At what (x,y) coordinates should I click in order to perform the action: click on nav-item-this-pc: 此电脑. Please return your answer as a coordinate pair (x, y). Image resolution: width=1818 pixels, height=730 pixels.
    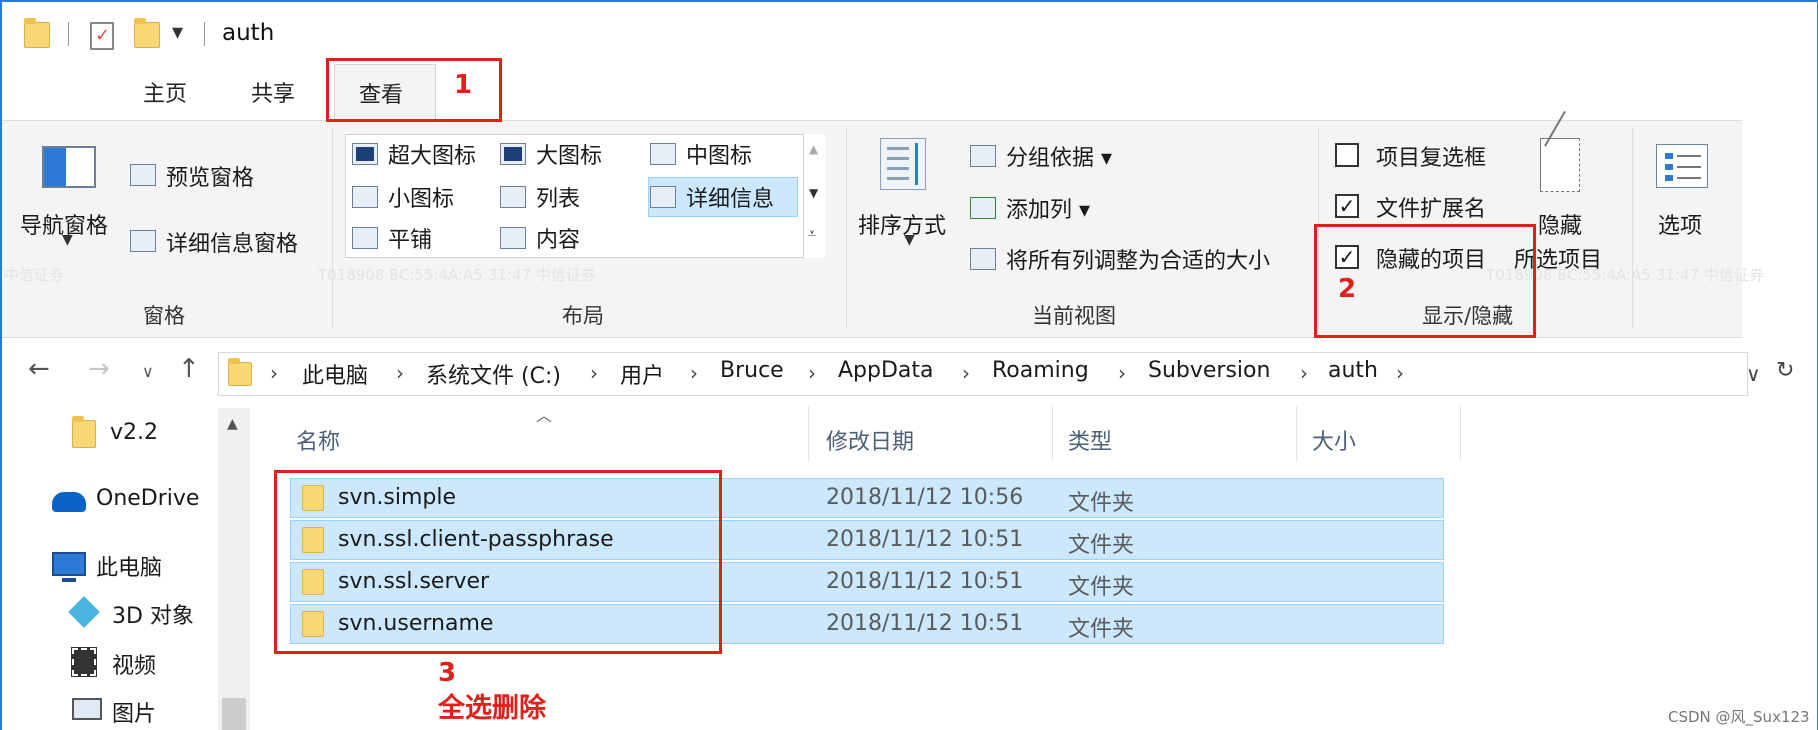
    Looking at the image, I should click on (129, 566).